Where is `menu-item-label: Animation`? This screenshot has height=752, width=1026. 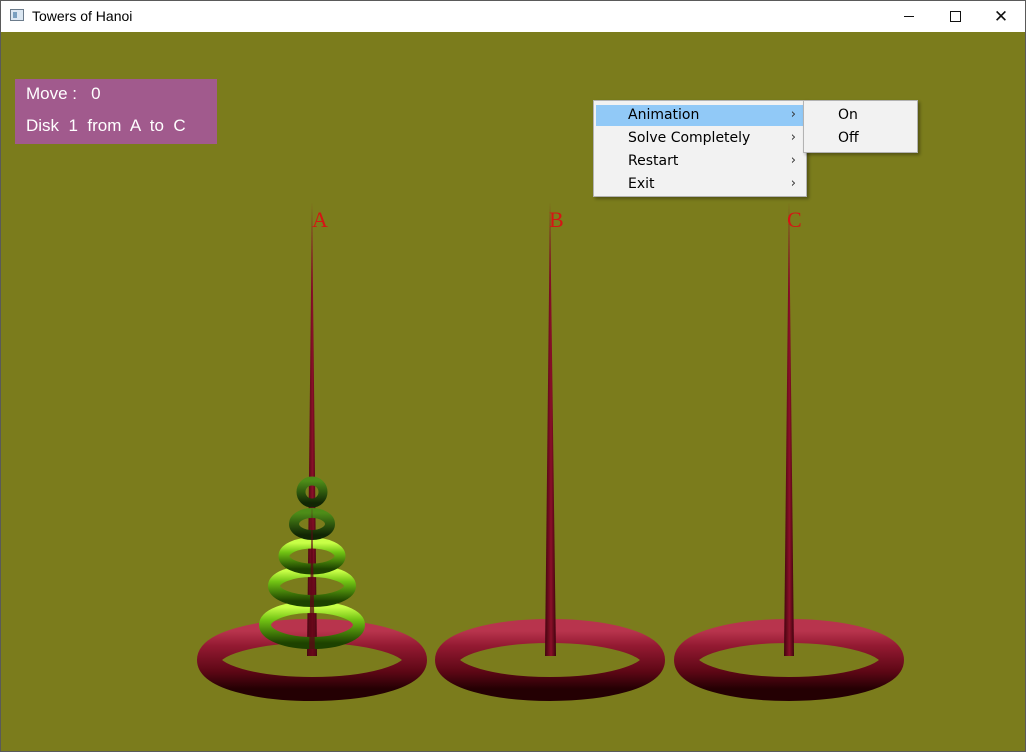
menu-item-label: Animation is located at coordinates (664, 115).